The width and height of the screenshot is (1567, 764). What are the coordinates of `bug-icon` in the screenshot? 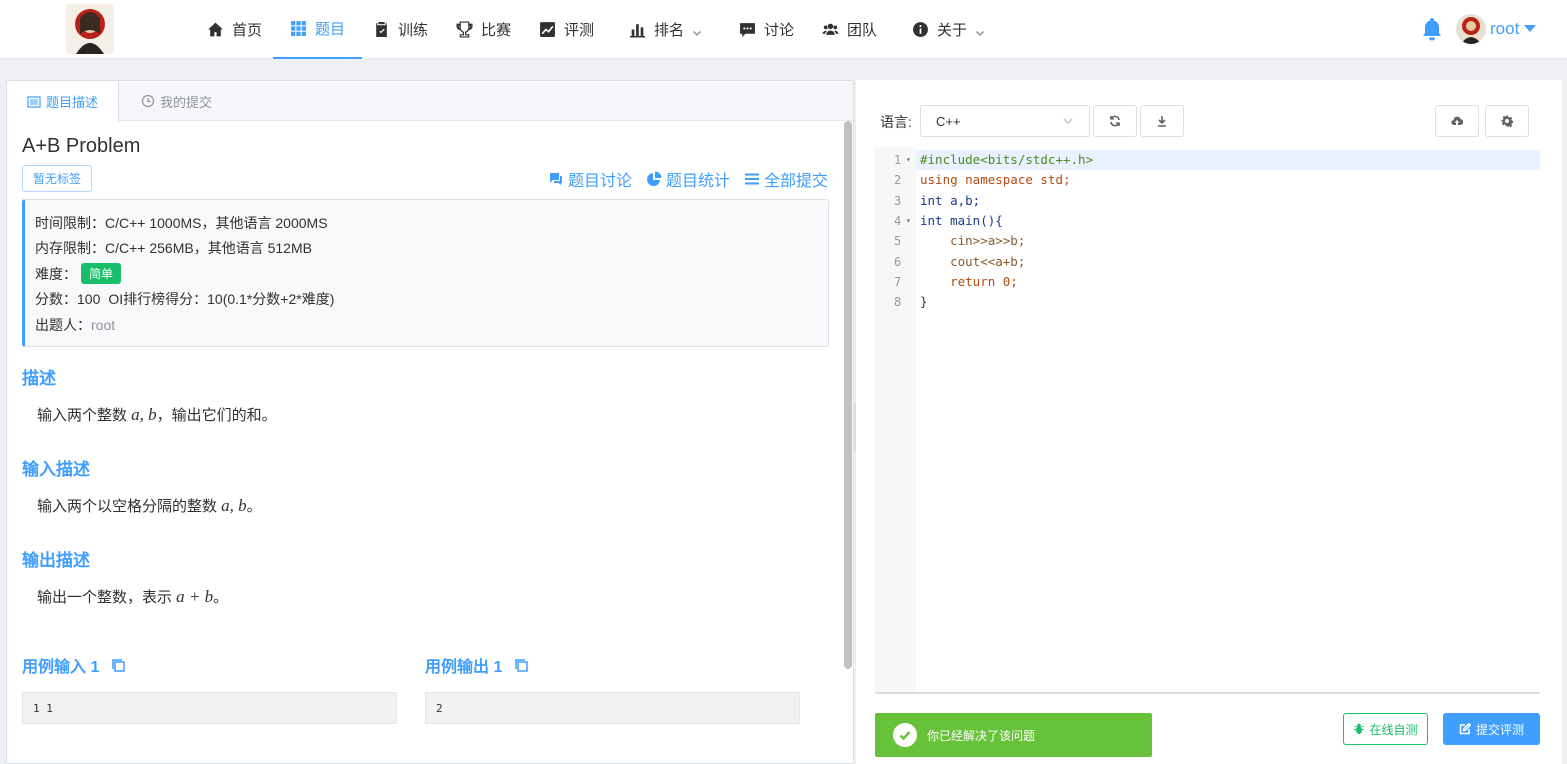 It's located at (1359, 728).